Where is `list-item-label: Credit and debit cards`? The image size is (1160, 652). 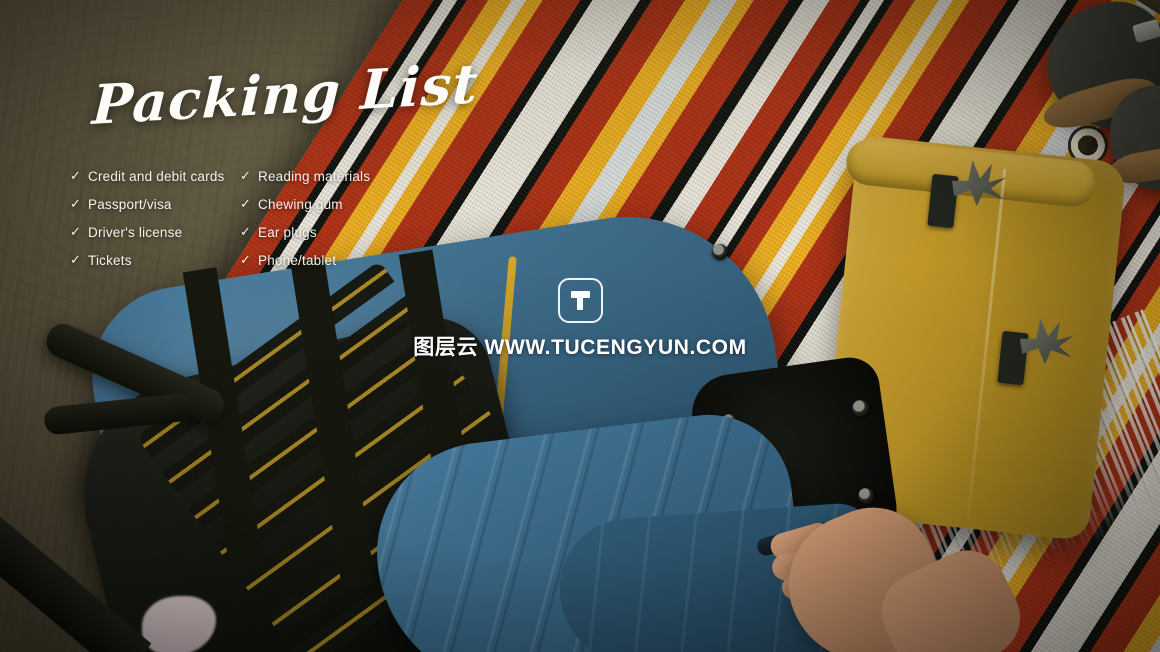 list-item-label: Credit and debit cards is located at coordinates (156, 176).